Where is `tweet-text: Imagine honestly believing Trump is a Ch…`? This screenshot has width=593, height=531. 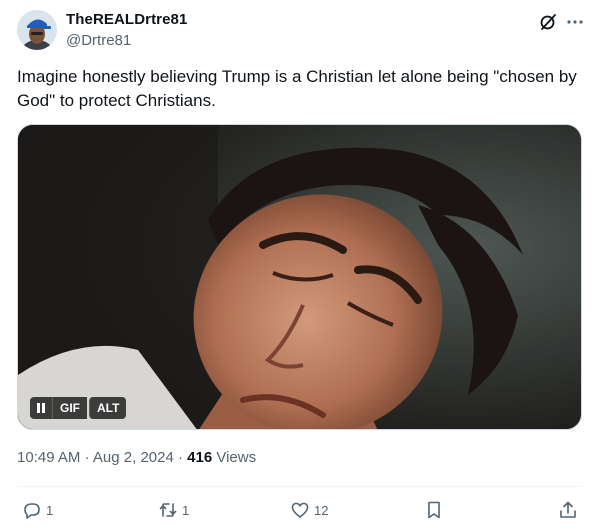
tweet-text: Imagine honestly believing Trump is a Ch… is located at coordinates (297, 88).